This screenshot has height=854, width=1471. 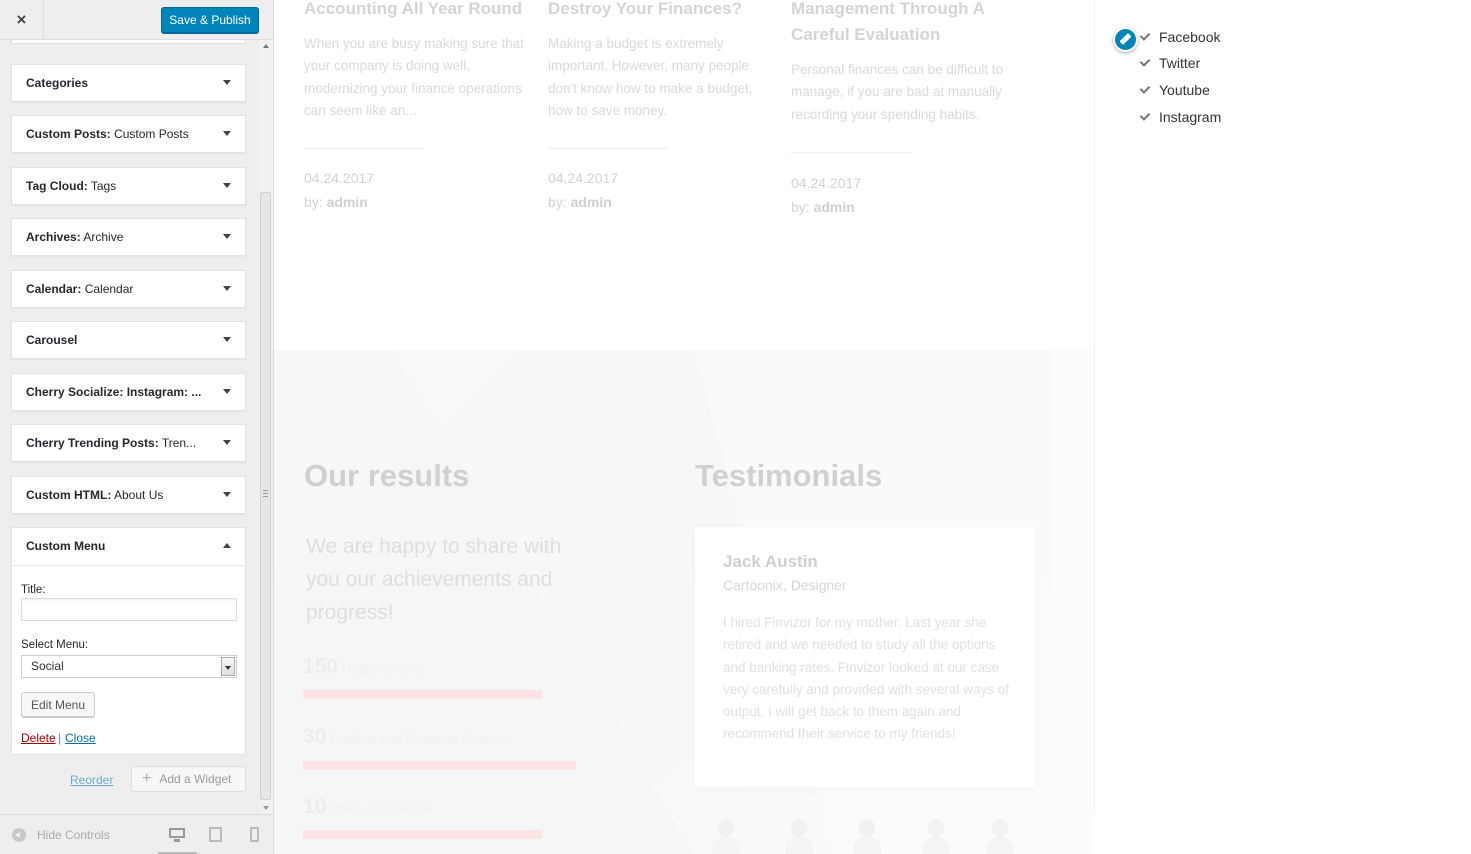 I want to click on hide-controls-label: Hide Controls, so click(x=73, y=835).